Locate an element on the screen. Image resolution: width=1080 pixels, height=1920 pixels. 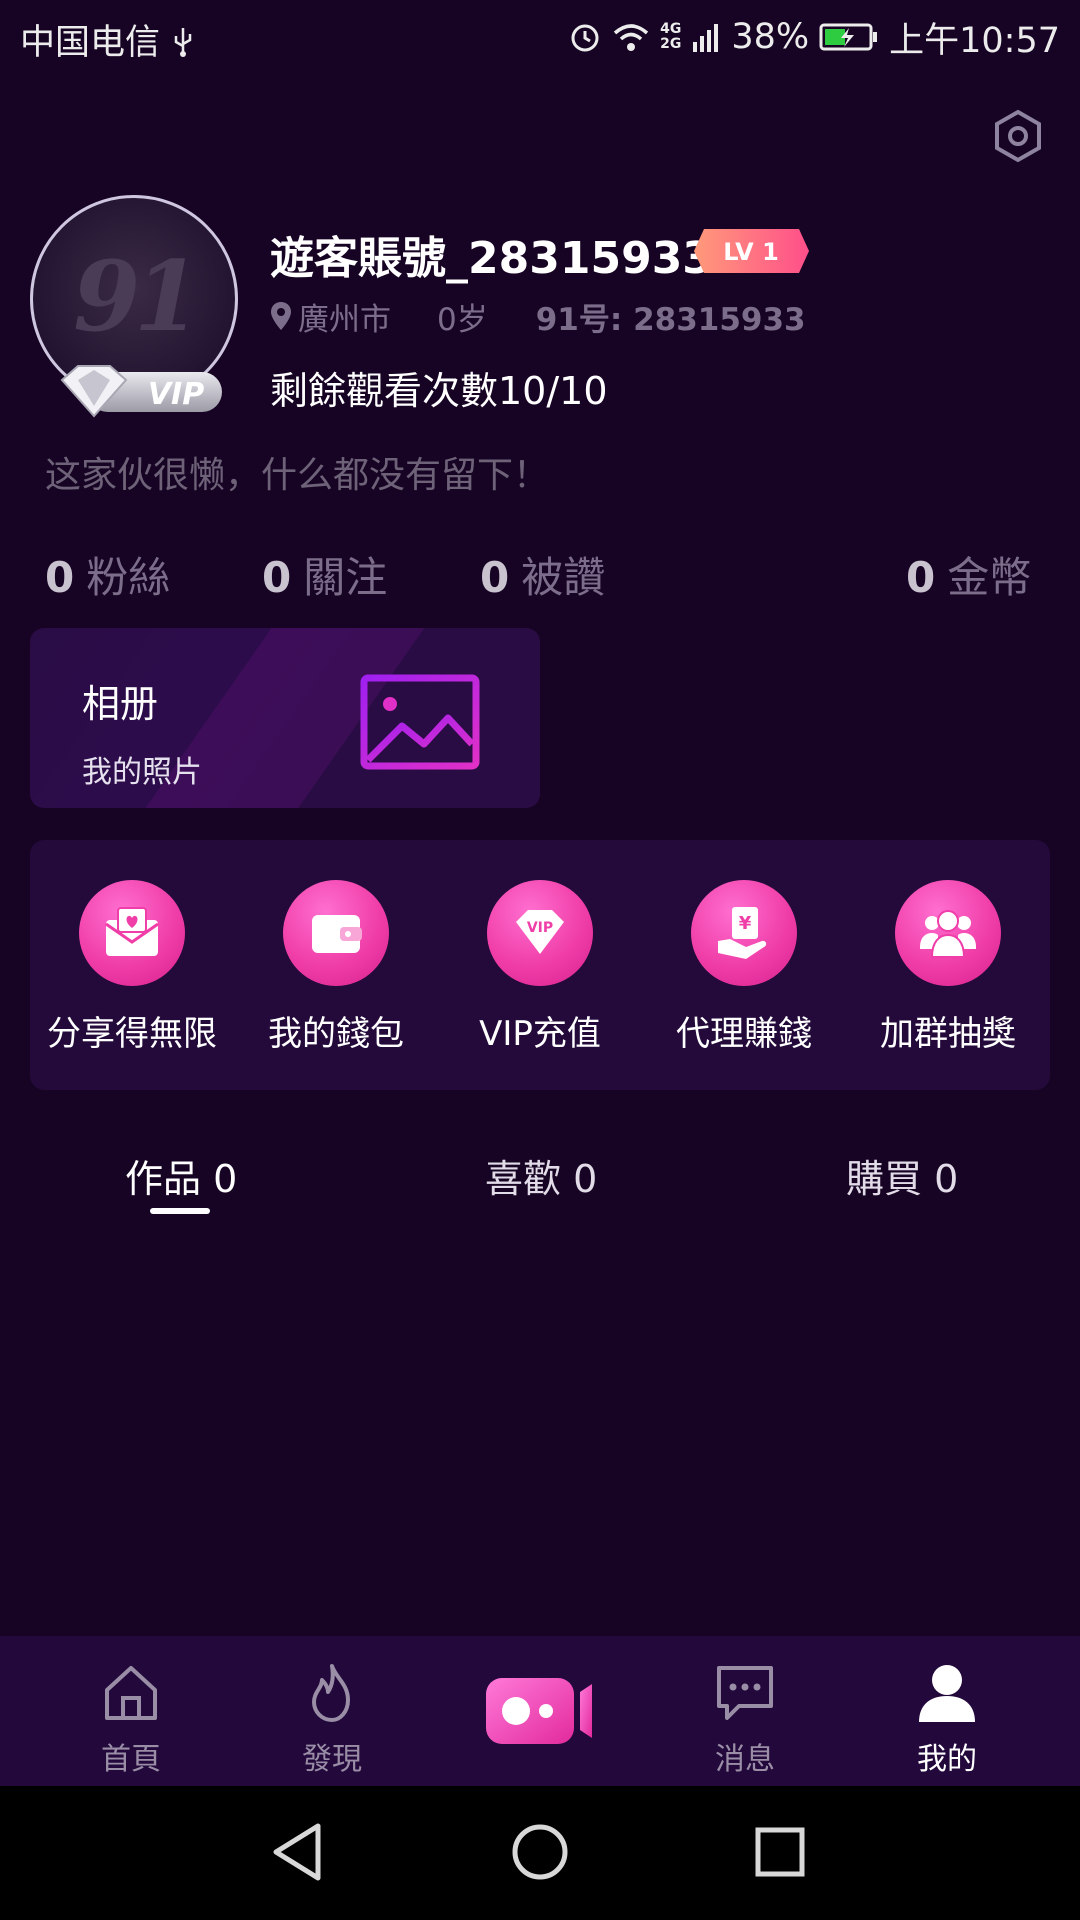
location-pin-icon is located at coordinates (281, 316).